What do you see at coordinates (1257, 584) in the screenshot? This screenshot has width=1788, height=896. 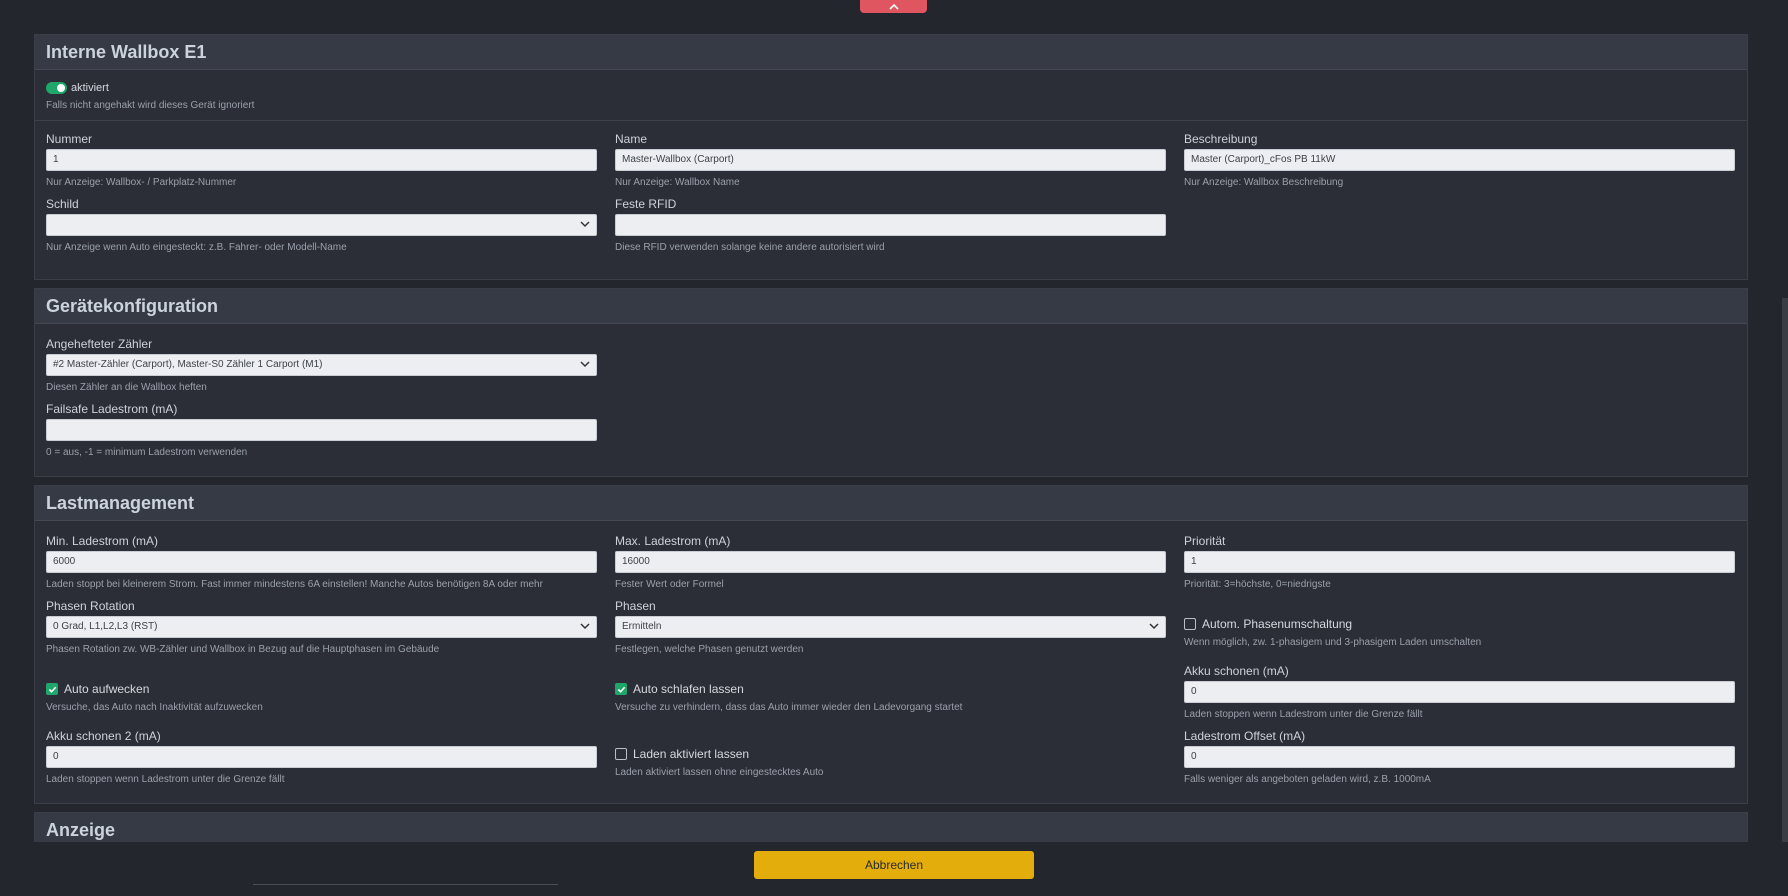 I see `prio-help: Priorität: 3=höchste, 0=niedrigste` at bounding box center [1257, 584].